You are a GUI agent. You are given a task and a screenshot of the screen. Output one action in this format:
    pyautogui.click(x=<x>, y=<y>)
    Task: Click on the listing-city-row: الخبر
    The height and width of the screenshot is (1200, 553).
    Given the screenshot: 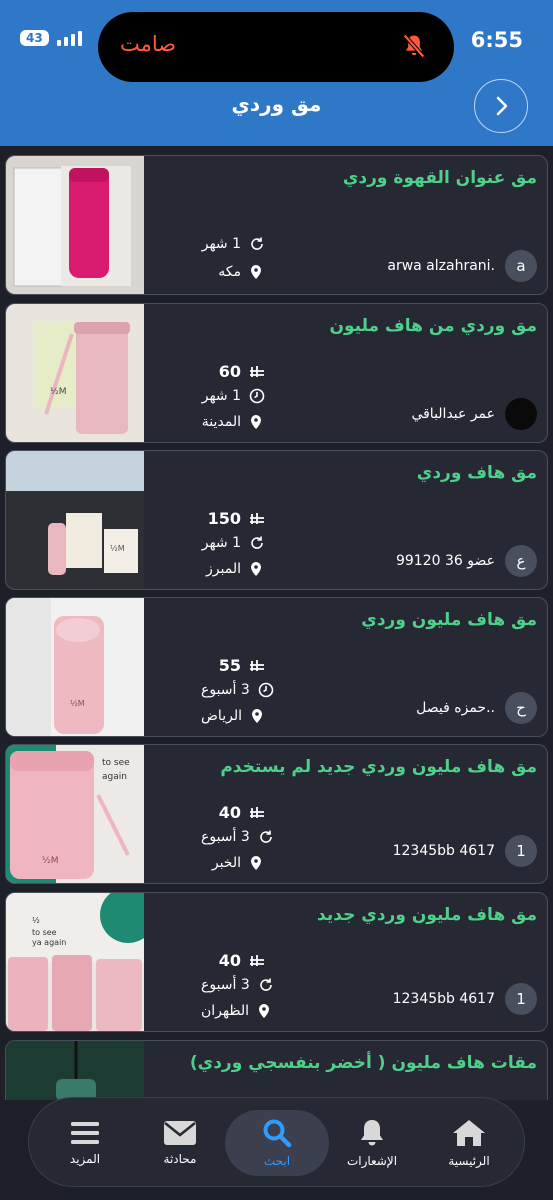 What is the action you would take?
    pyautogui.click(x=232, y=863)
    